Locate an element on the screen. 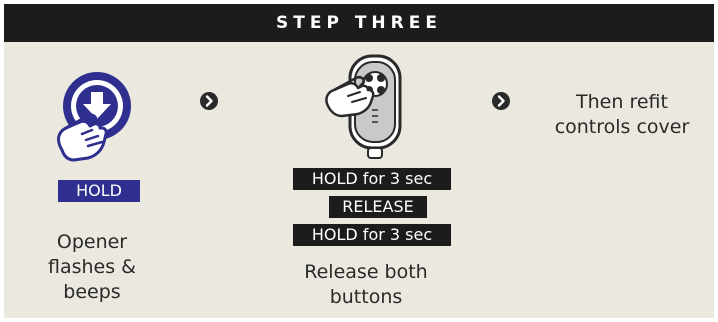 The height and width of the screenshot is (322, 718). step-header: STEP THREE is located at coordinates (359, 23).